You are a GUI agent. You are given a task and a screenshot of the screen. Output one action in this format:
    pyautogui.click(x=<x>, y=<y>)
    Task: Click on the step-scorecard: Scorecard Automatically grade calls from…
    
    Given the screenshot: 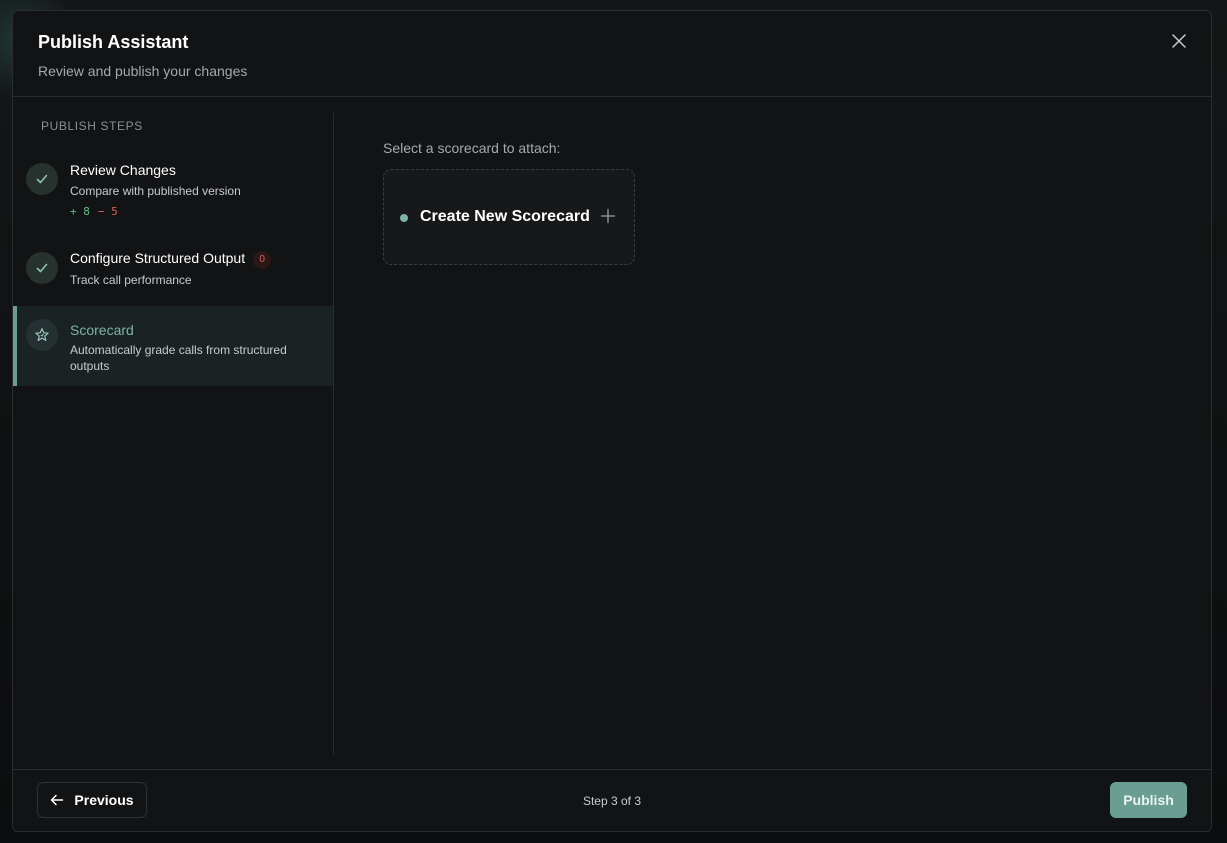 What is the action you would take?
    pyautogui.click(x=173, y=346)
    